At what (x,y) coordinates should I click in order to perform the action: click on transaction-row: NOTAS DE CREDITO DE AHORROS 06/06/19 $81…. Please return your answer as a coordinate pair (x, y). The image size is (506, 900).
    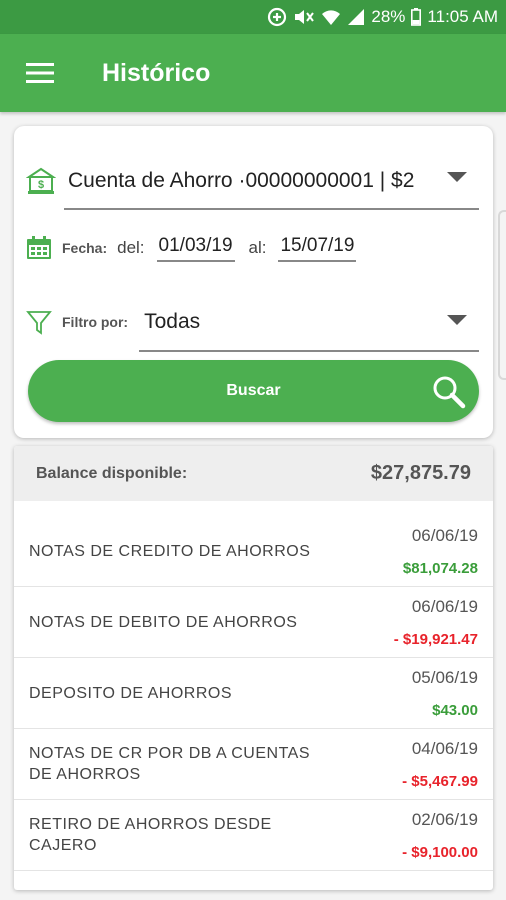
    Looking at the image, I should click on (253, 551).